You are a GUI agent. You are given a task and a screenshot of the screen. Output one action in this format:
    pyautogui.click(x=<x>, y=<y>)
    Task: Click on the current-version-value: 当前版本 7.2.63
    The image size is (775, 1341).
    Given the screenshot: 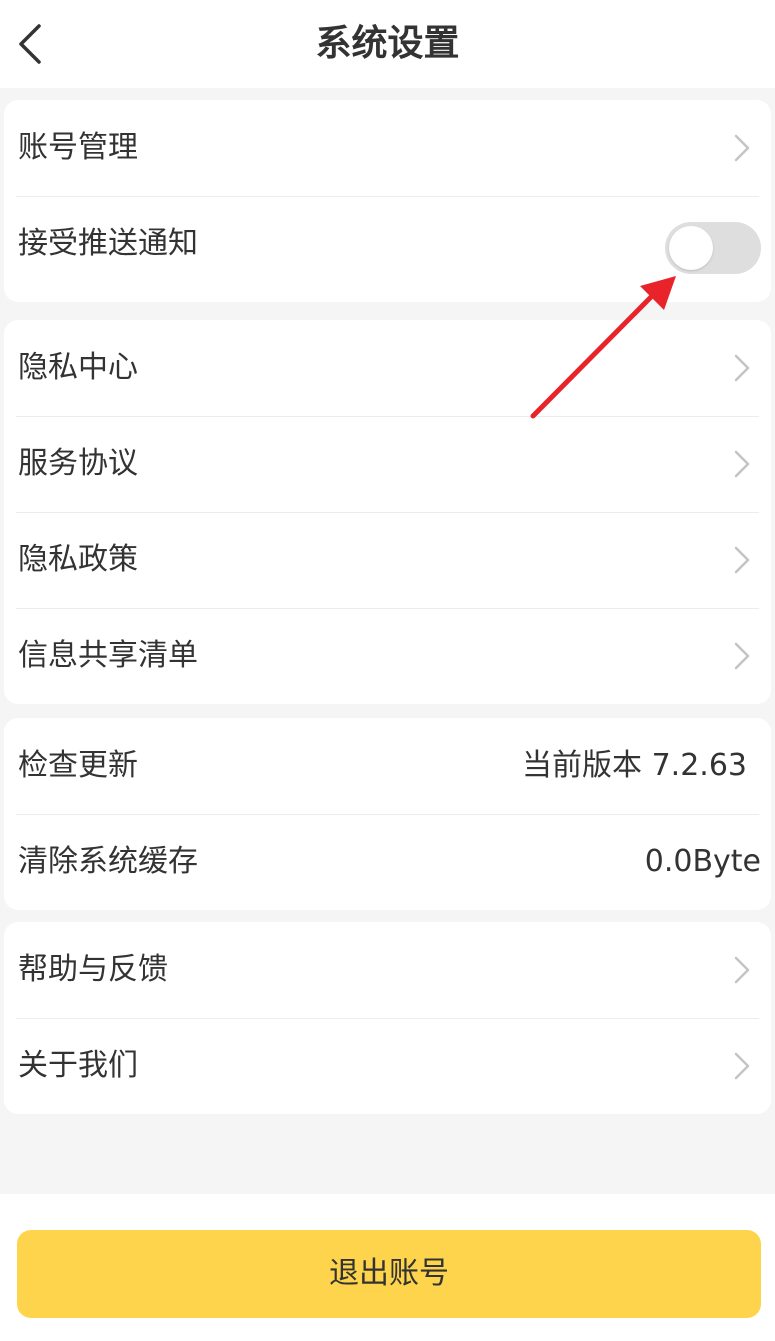 What is the action you would take?
    pyautogui.click(x=634, y=765)
    